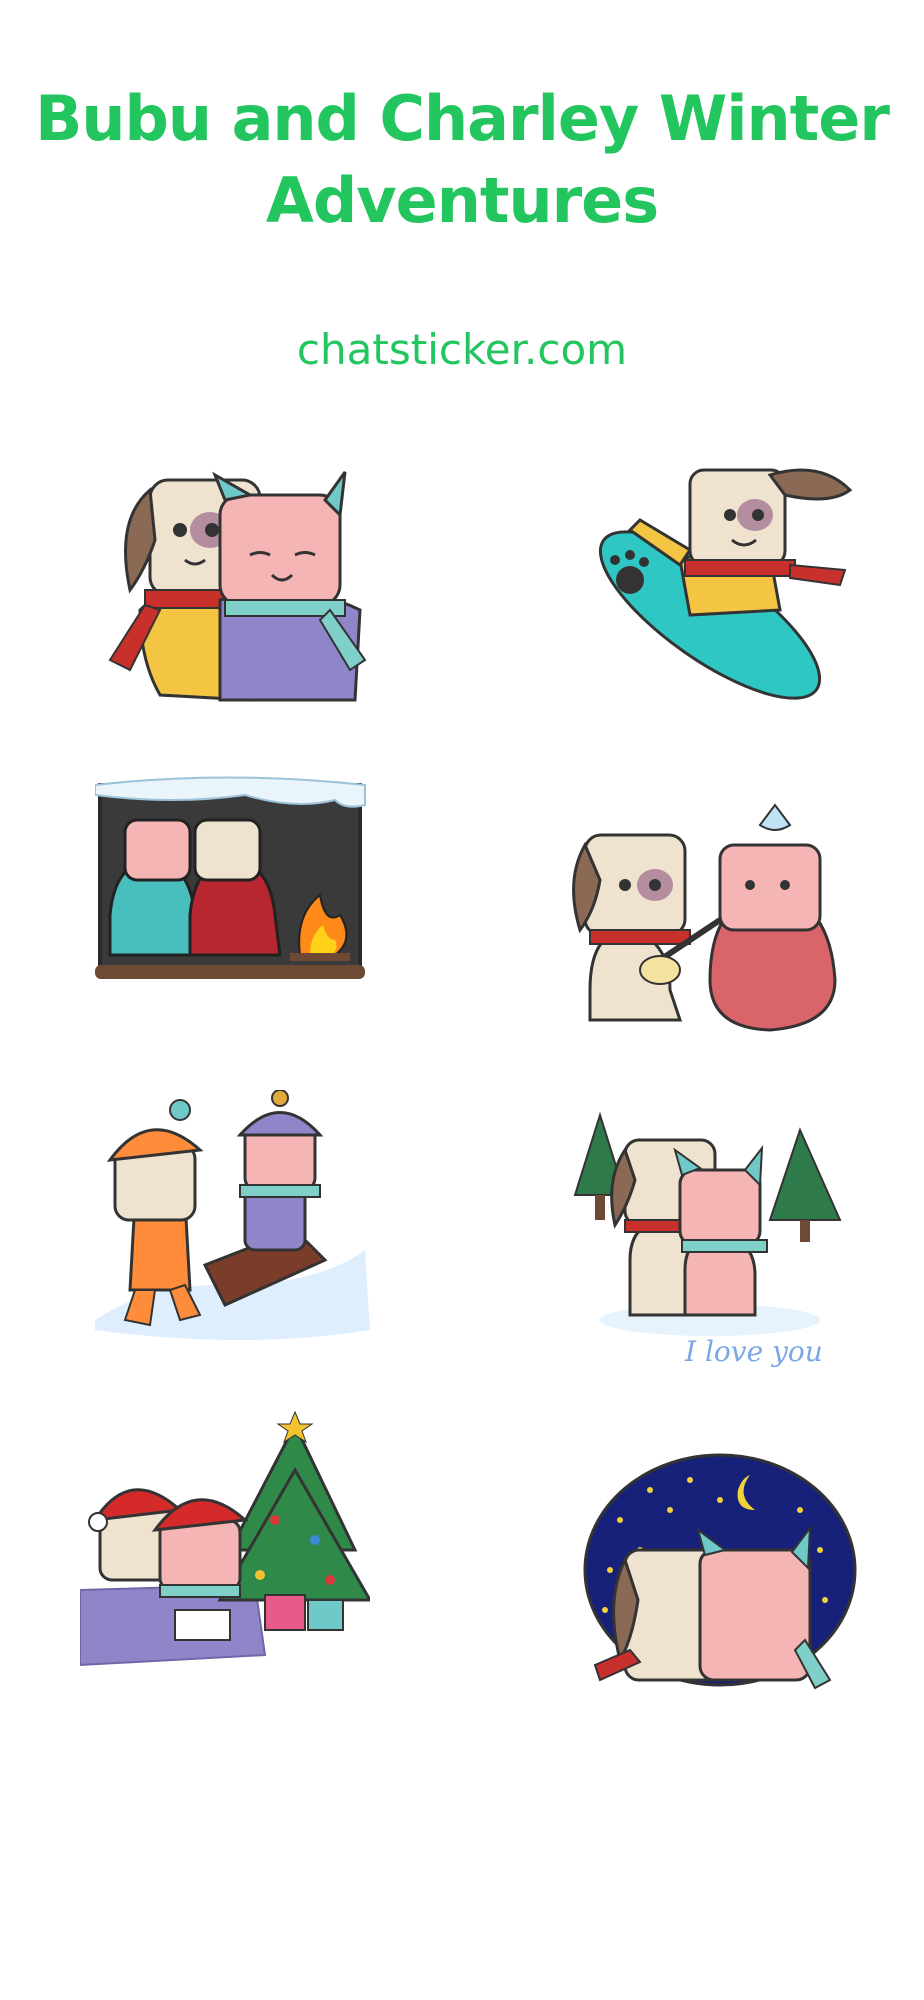 Image resolution: width=924 pixels, height=2000 pixels. What do you see at coordinates (462, 160) in the screenshot?
I see `page-title: Bubu and Charley Winter Adventures` at bounding box center [462, 160].